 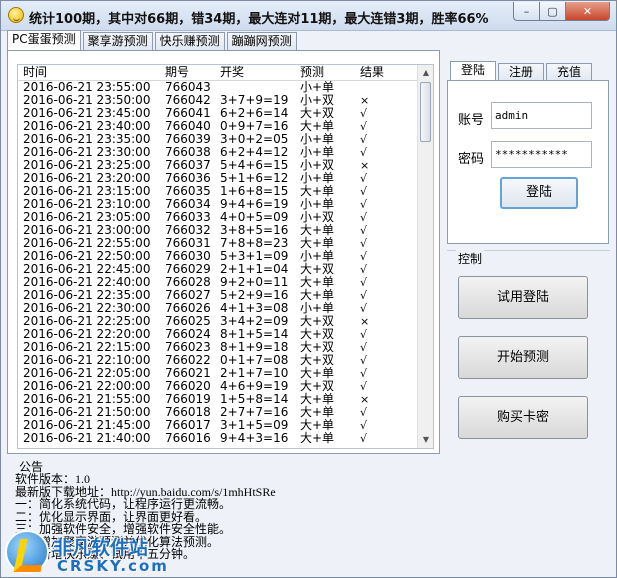 What do you see at coordinates (16, 15) in the screenshot?
I see `smiley-icon` at bounding box center [16, 15].